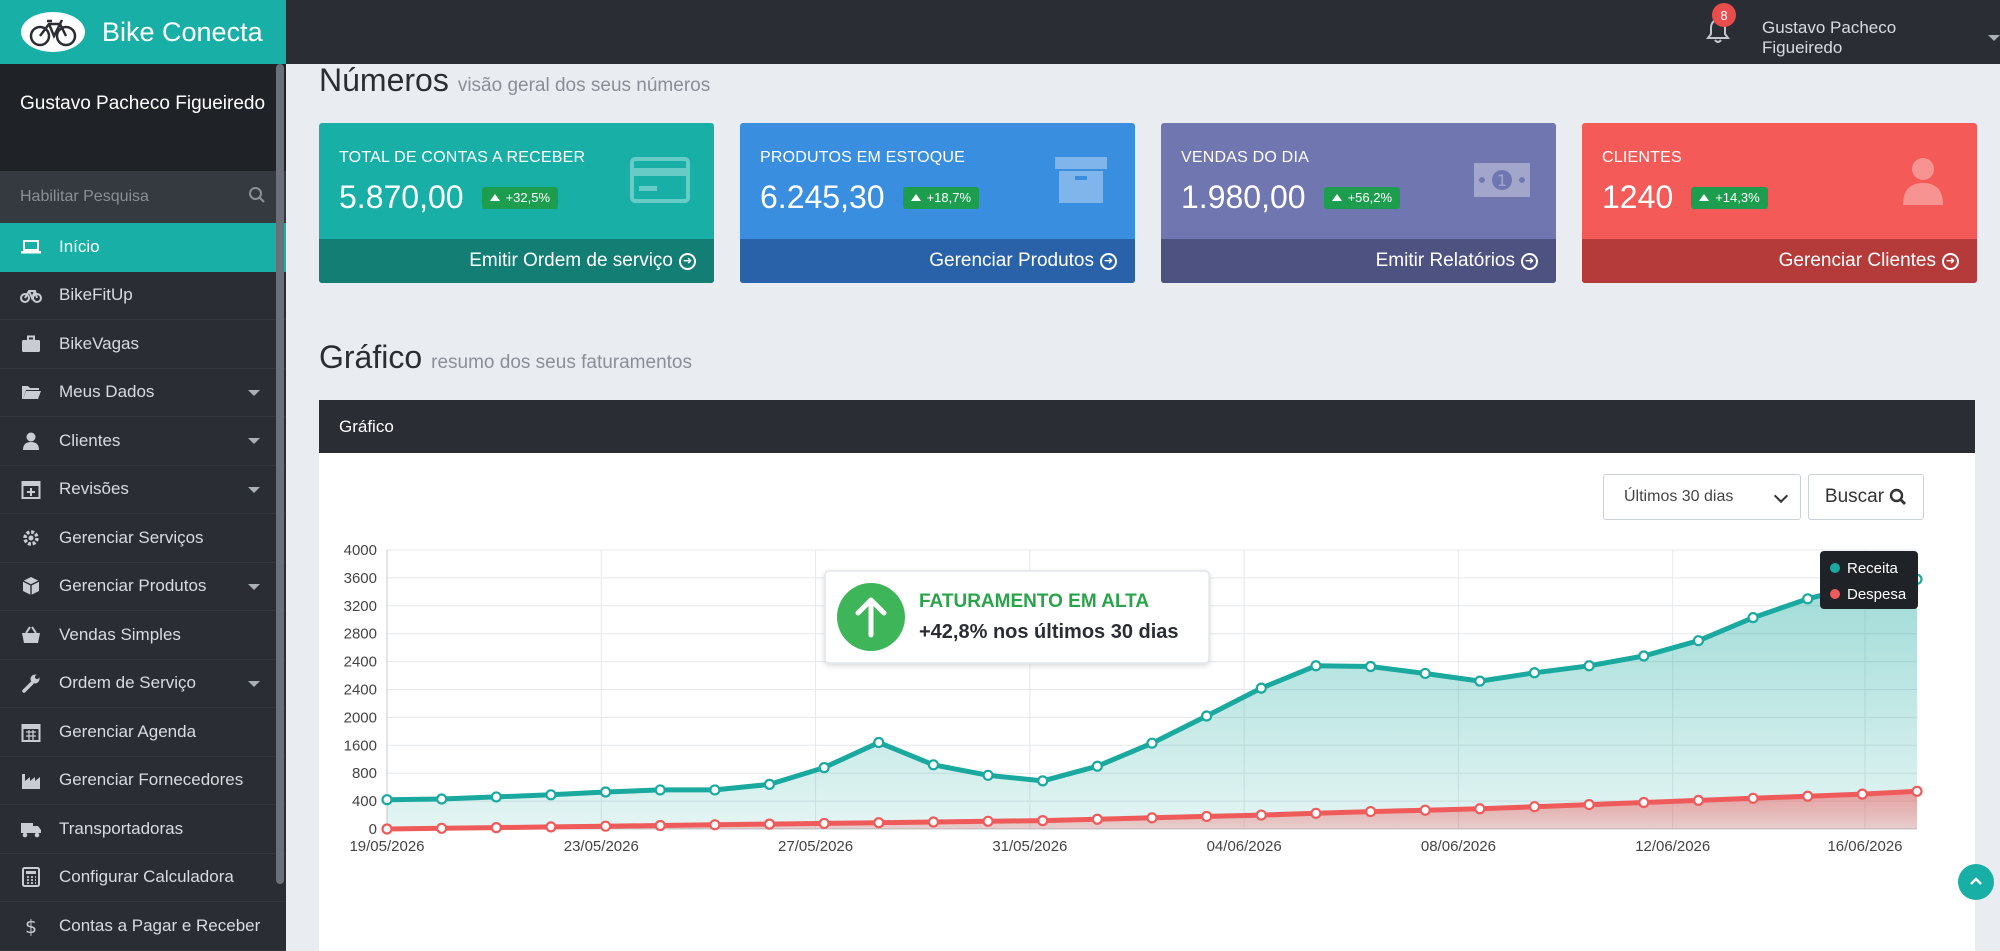 This screenshot has width=2000, height=951. Describe the element at coordinates (84, 196) in the screenshot. I see `search-label: Habilitar Pesquisa` at that location.